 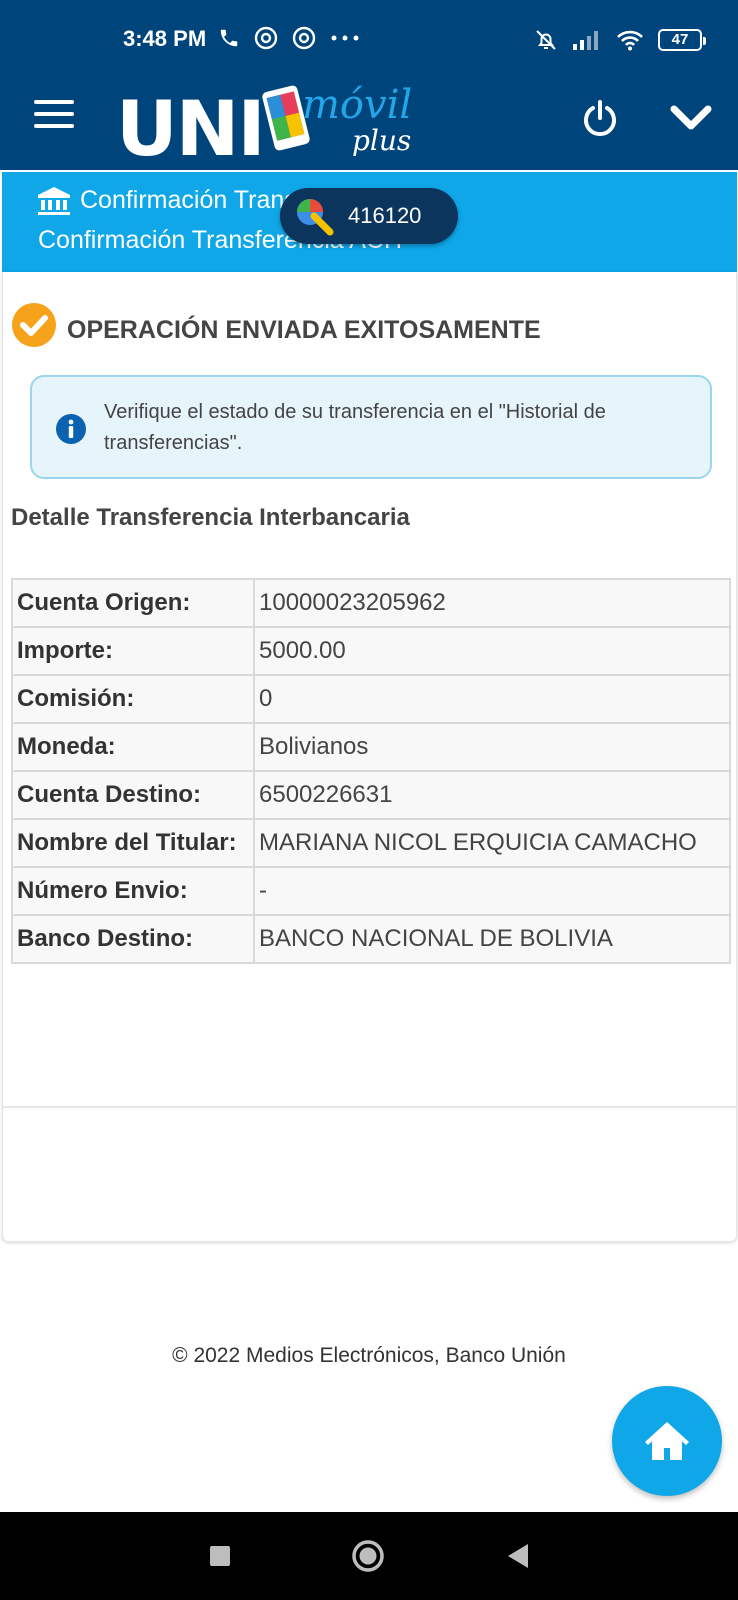 What do you see at coordinates (345, 38) in the screenshot?
I see `more-dots-icon` at bounding box center [345, 38].